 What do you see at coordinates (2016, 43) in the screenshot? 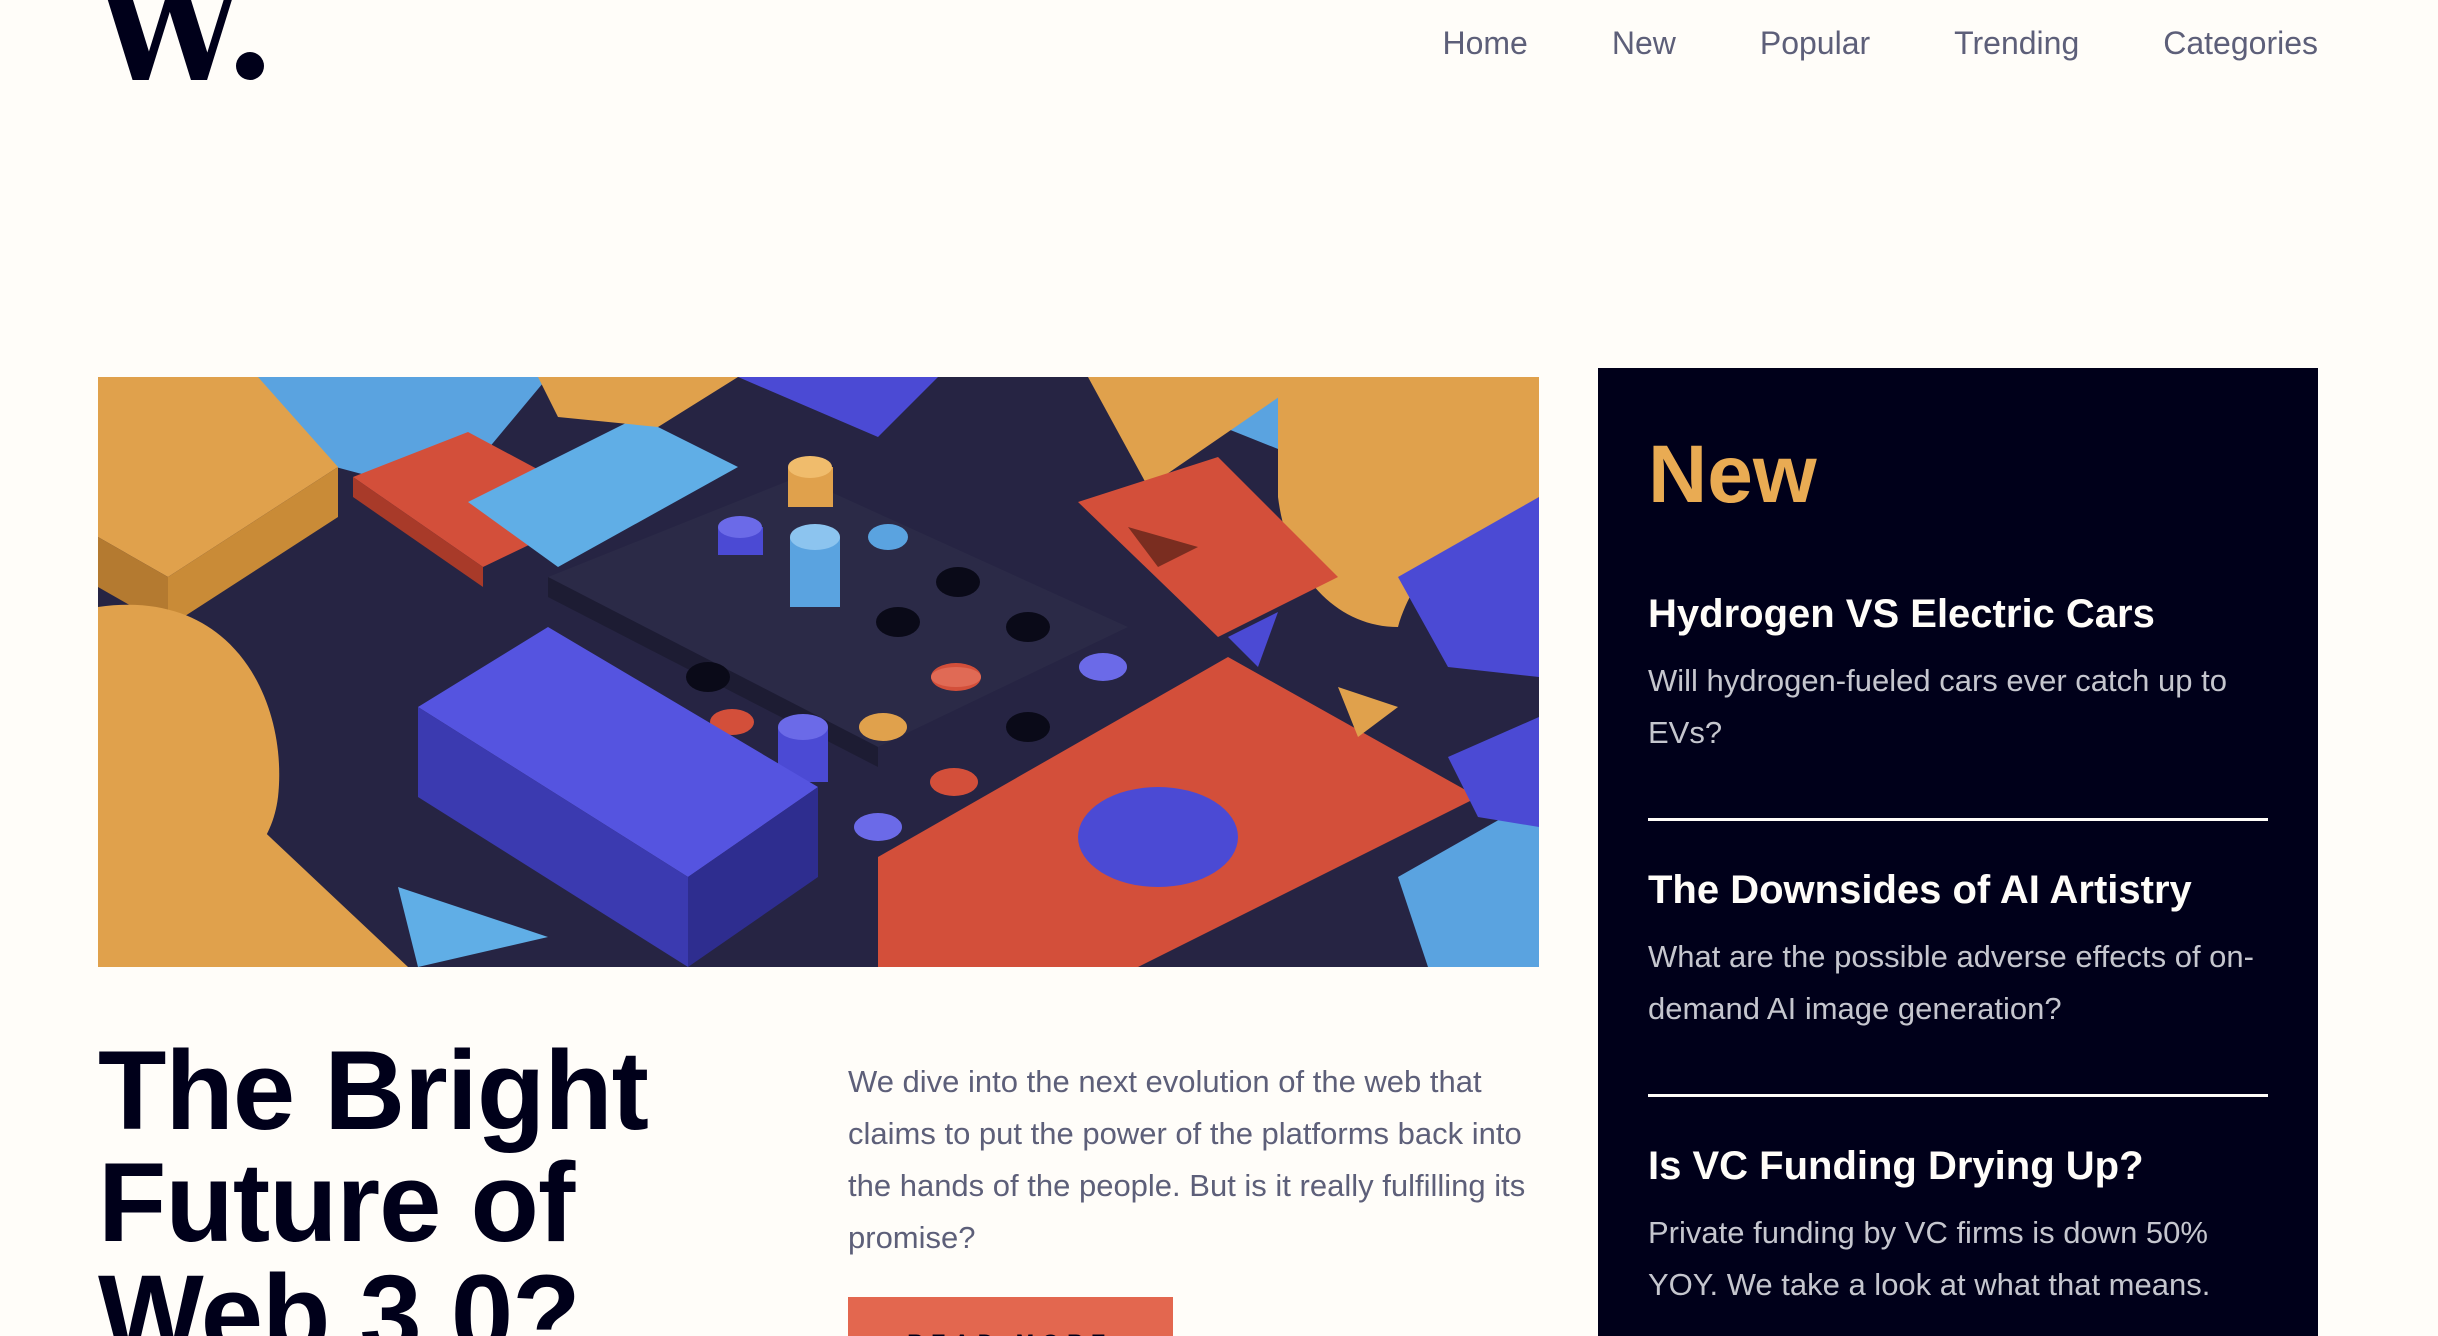
I see `nav-trending: Trending` at bounding box center [2016, 43].